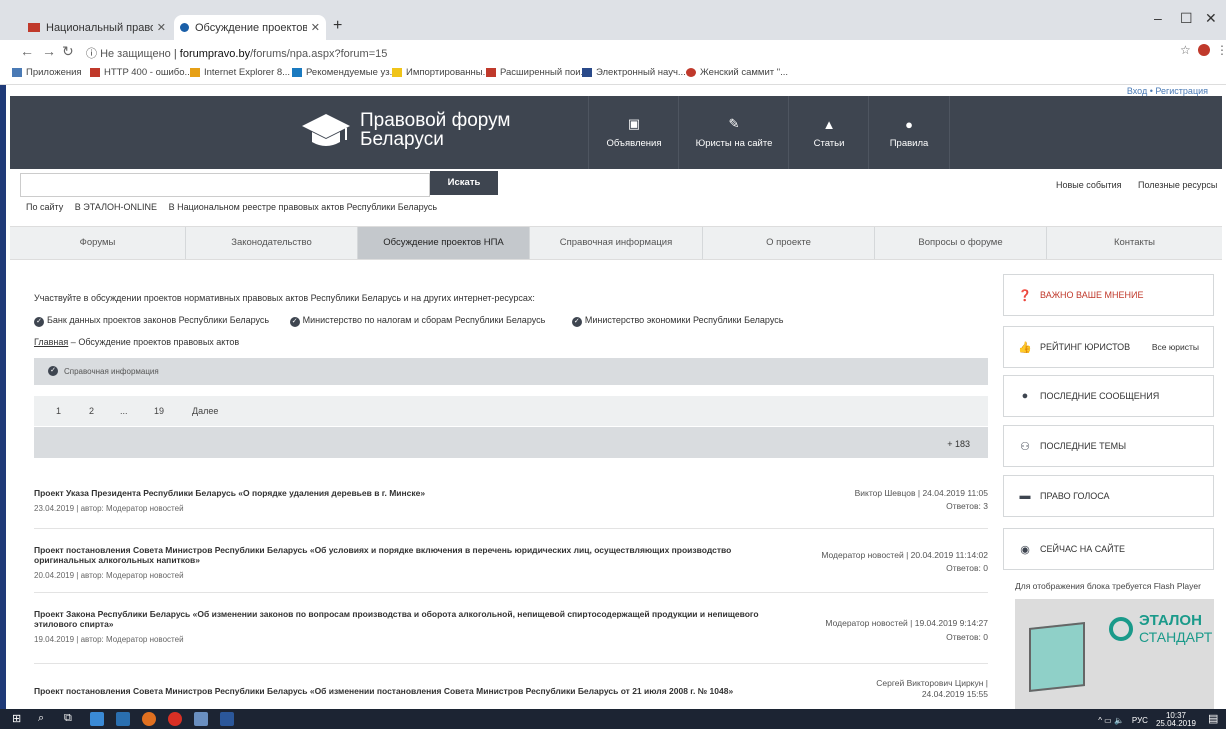 The width and height of the screenshot is (1226, 729). Describe the element at coordinates (135, 54) in the screenshot. I see `url-security: Не защищено` at that location.